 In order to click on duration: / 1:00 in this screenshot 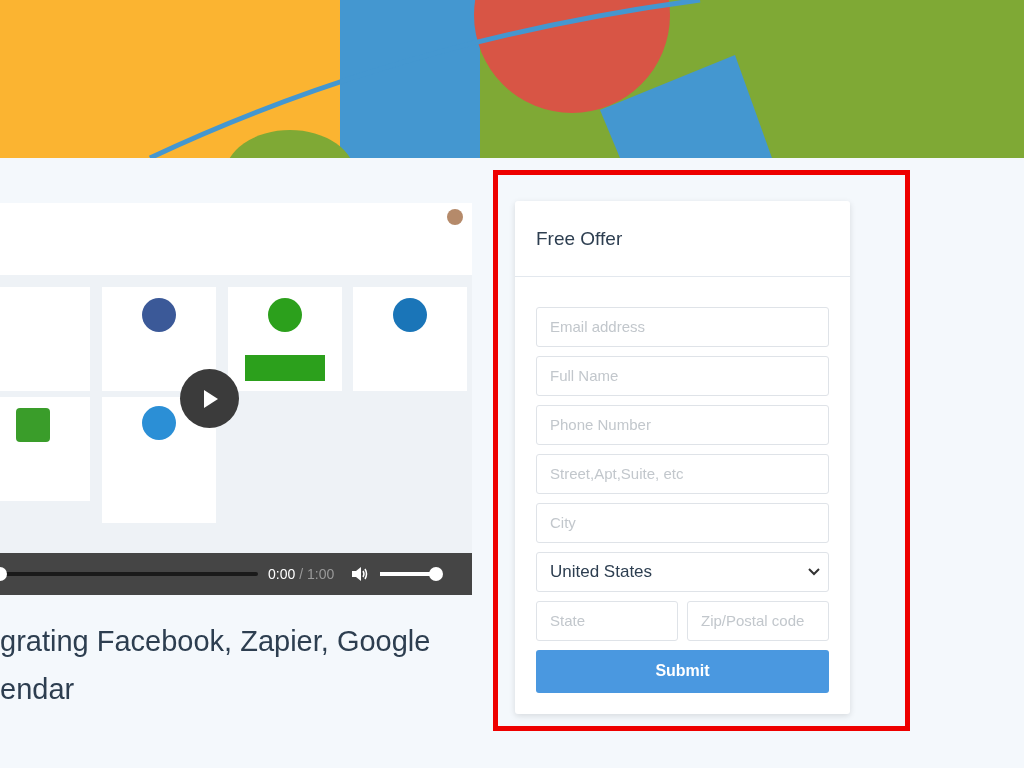, I will do `click(317, 574)`.